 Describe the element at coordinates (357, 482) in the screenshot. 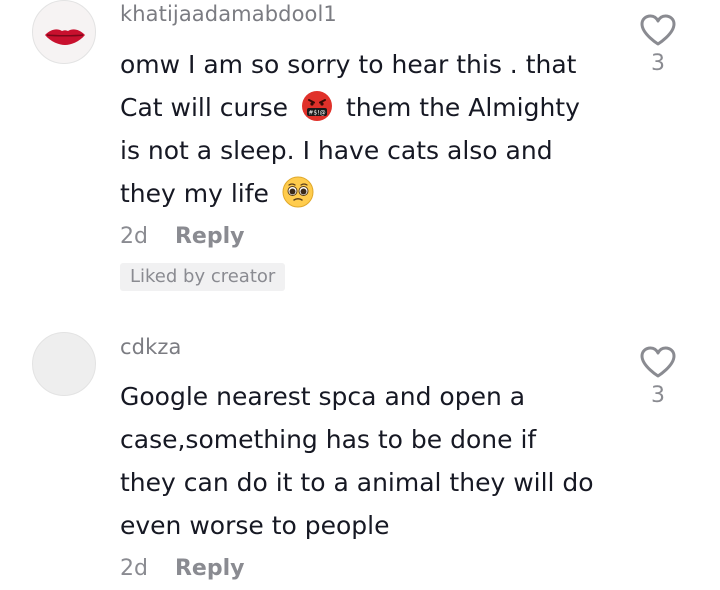

I see `comment-text-line: they can do it to a animal they will do` at that location.